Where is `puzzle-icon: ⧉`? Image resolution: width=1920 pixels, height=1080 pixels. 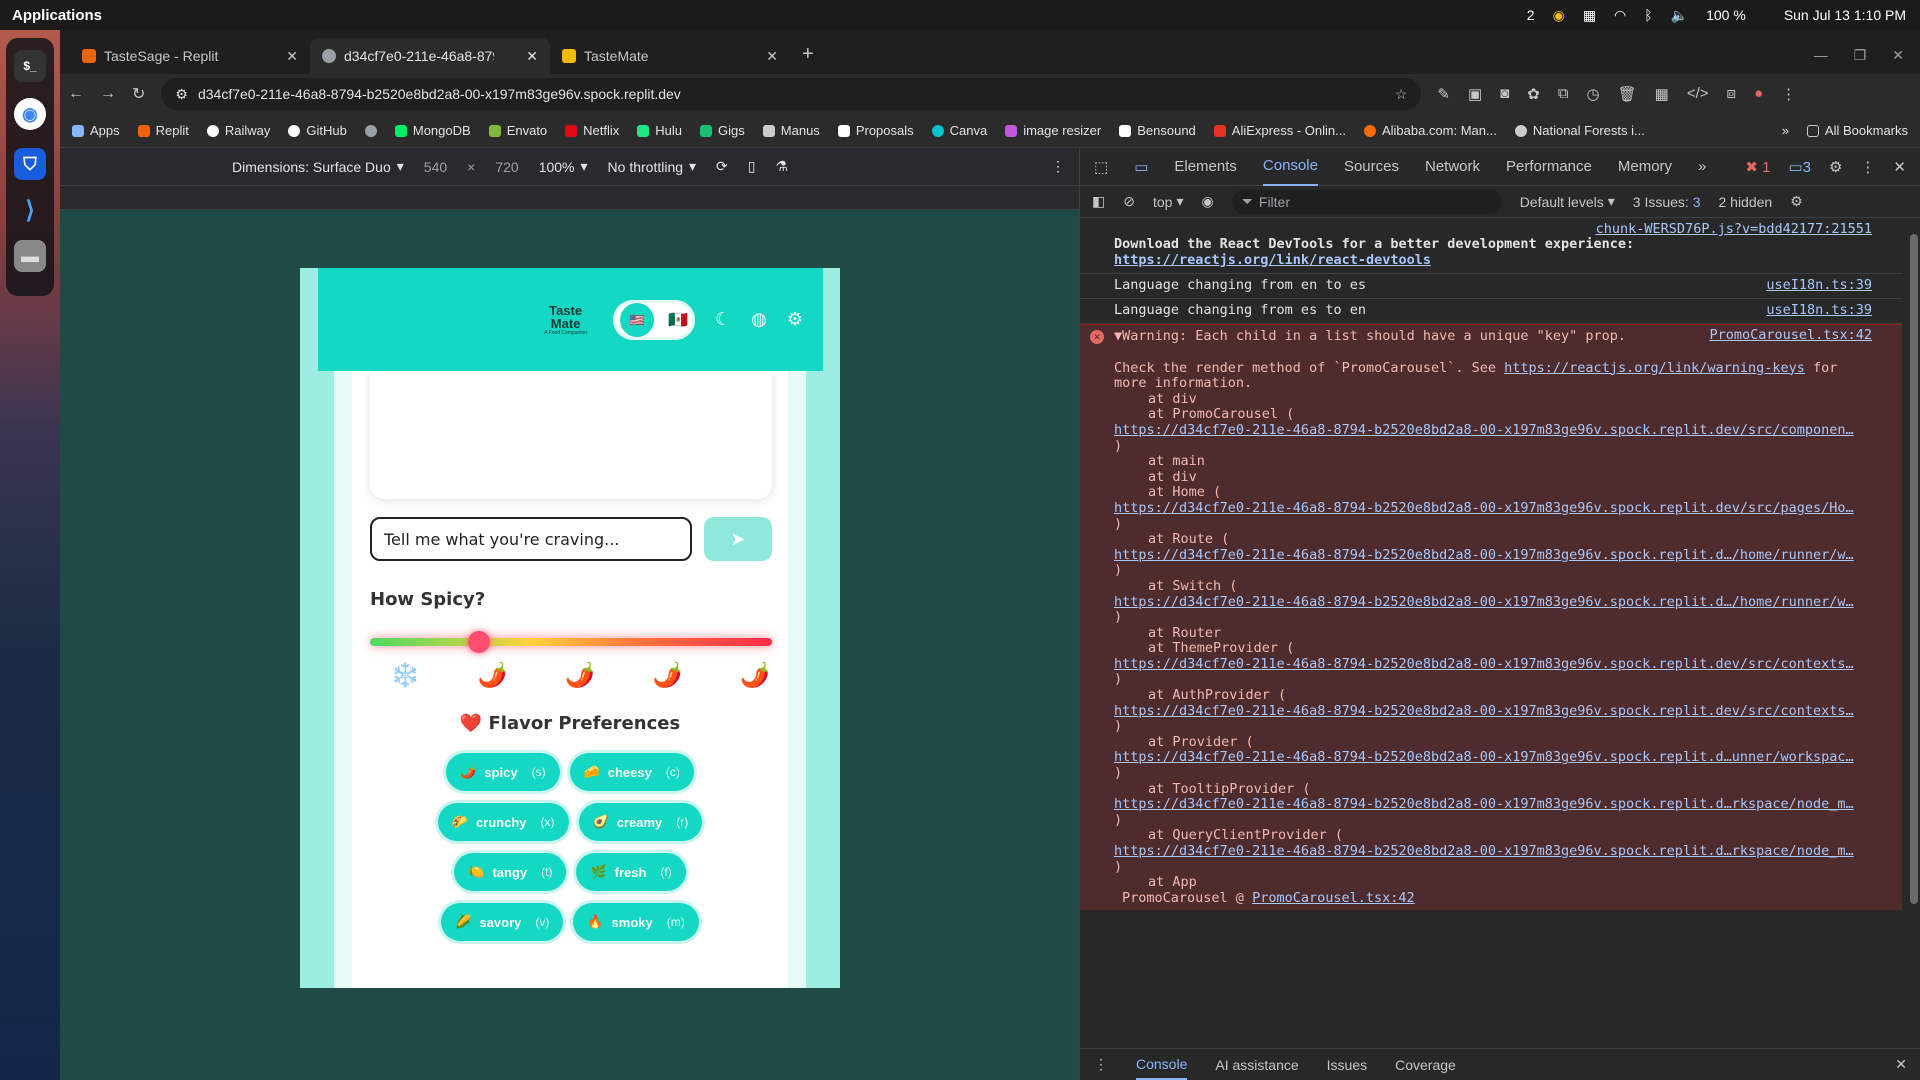 puzzle-icon: ⧉ is located at coordinates (1563, 94).